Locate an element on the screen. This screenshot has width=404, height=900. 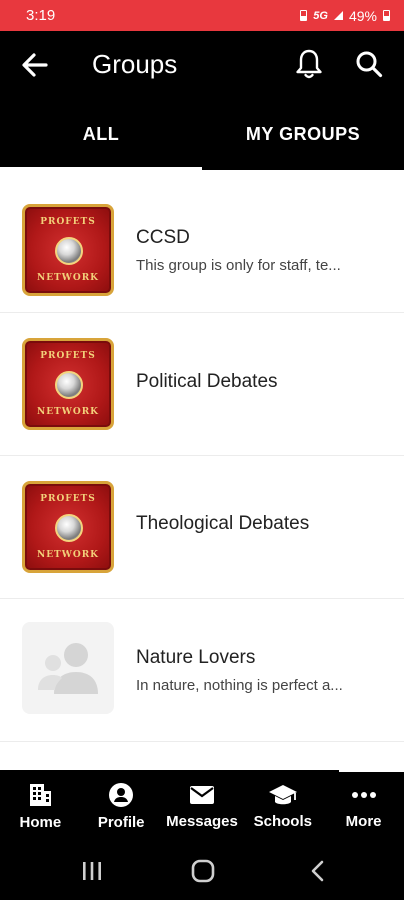
app-bar: Groups is located at coordinates (202, 64).